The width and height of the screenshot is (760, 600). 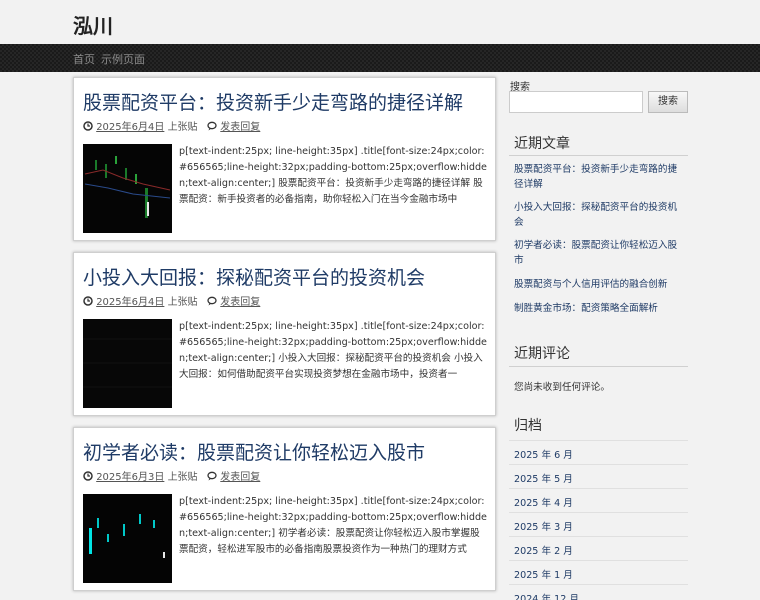 I want to click on post-title: 初学者必读：股票配资让你轻松迈入股市, so click(x=254, y=451).